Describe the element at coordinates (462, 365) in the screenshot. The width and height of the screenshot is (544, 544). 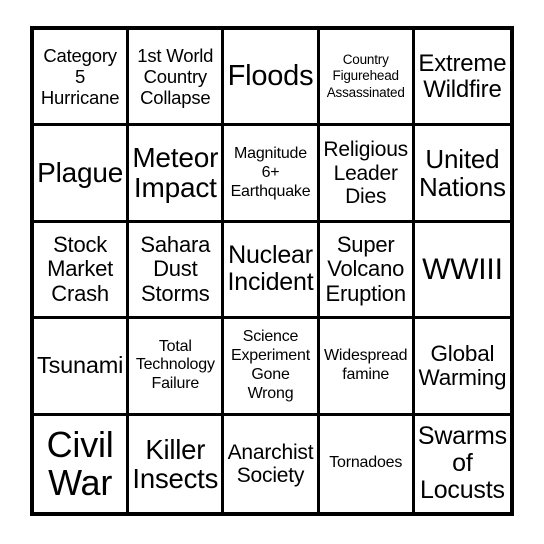
I see `bingo-cell-label: Global Warming` at that location.